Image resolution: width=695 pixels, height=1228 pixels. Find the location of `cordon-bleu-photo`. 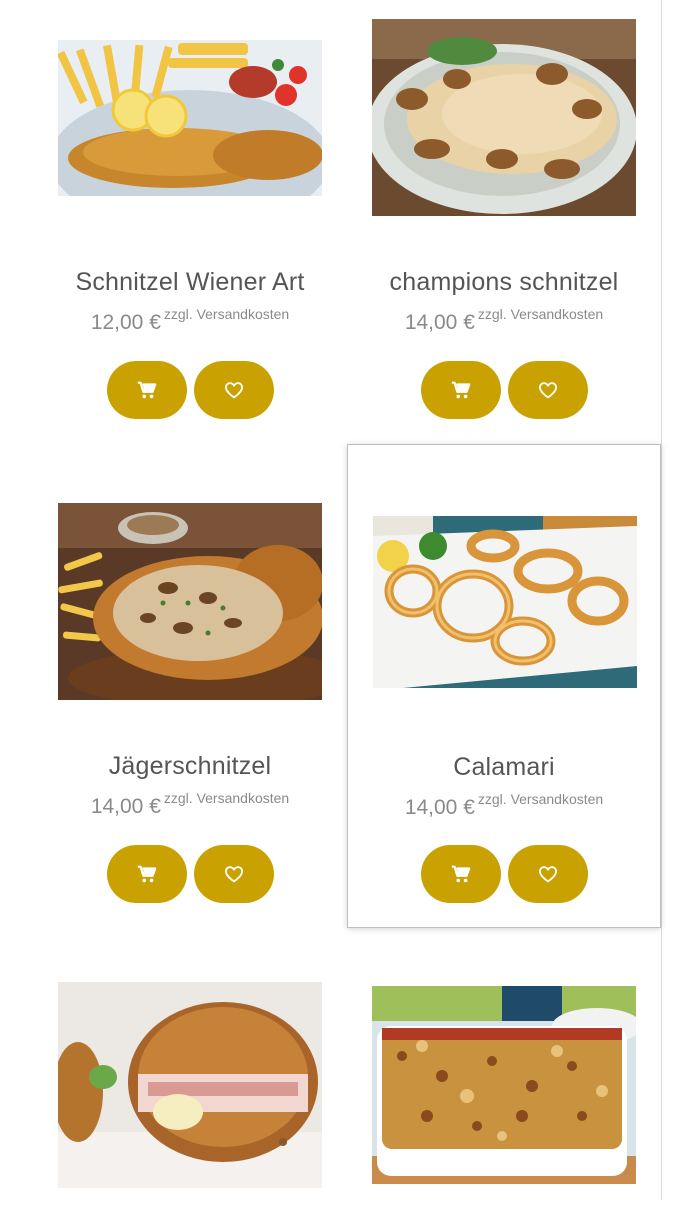

cordon-bleu-photo is located at coordinates (190, 1085).